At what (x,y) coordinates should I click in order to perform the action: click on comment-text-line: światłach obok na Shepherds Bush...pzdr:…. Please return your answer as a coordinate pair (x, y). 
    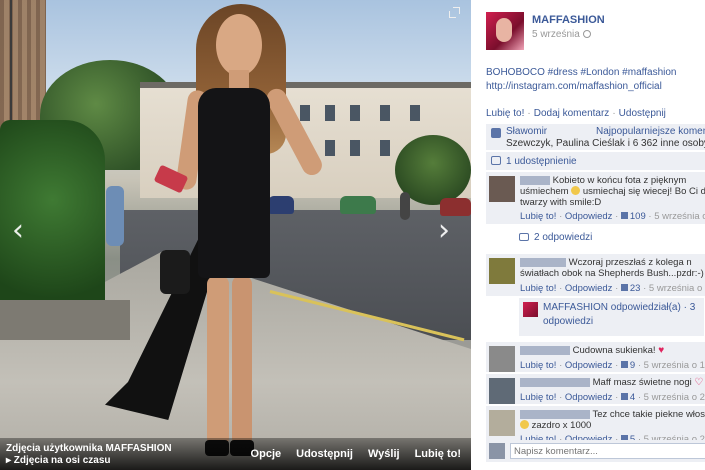
    Looking at the image, I should click on (612, 273).